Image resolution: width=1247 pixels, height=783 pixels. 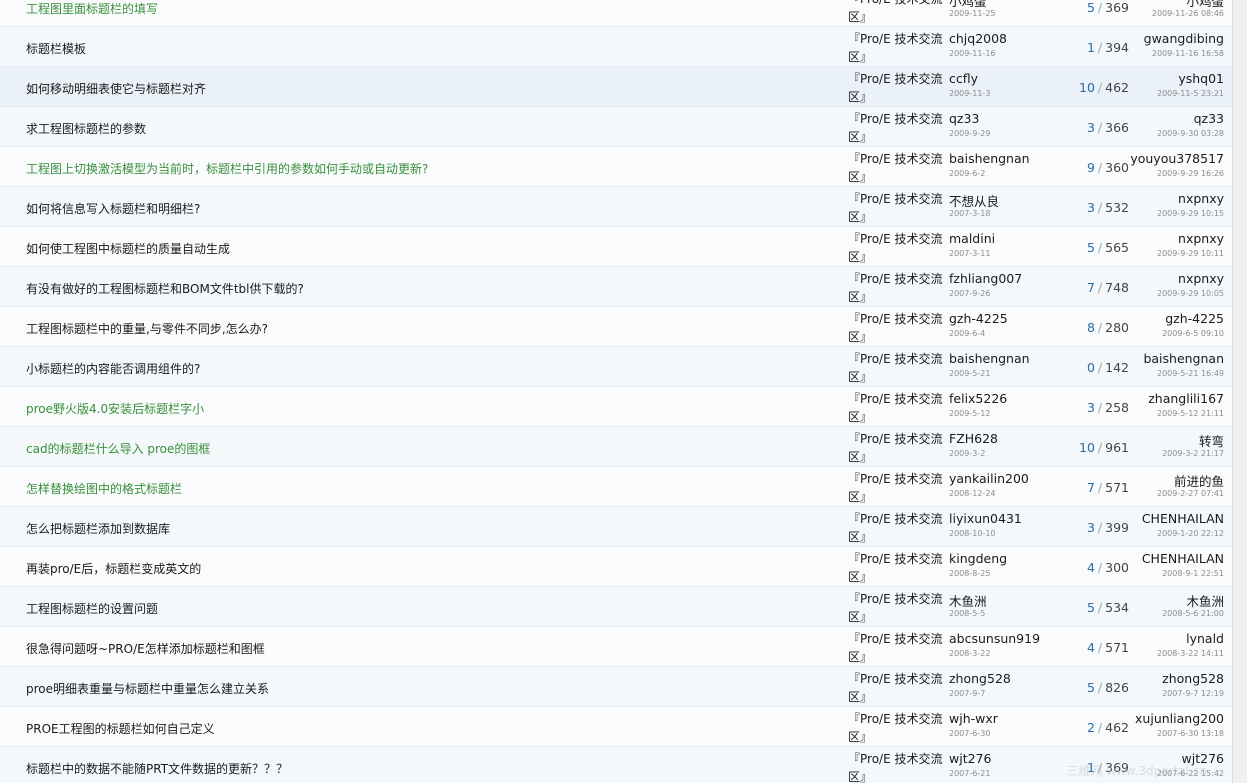 What do you see at coordinates (1117, 687) in the screenshot?
I see `view-count: 826` at bounding box center [1117, 687].